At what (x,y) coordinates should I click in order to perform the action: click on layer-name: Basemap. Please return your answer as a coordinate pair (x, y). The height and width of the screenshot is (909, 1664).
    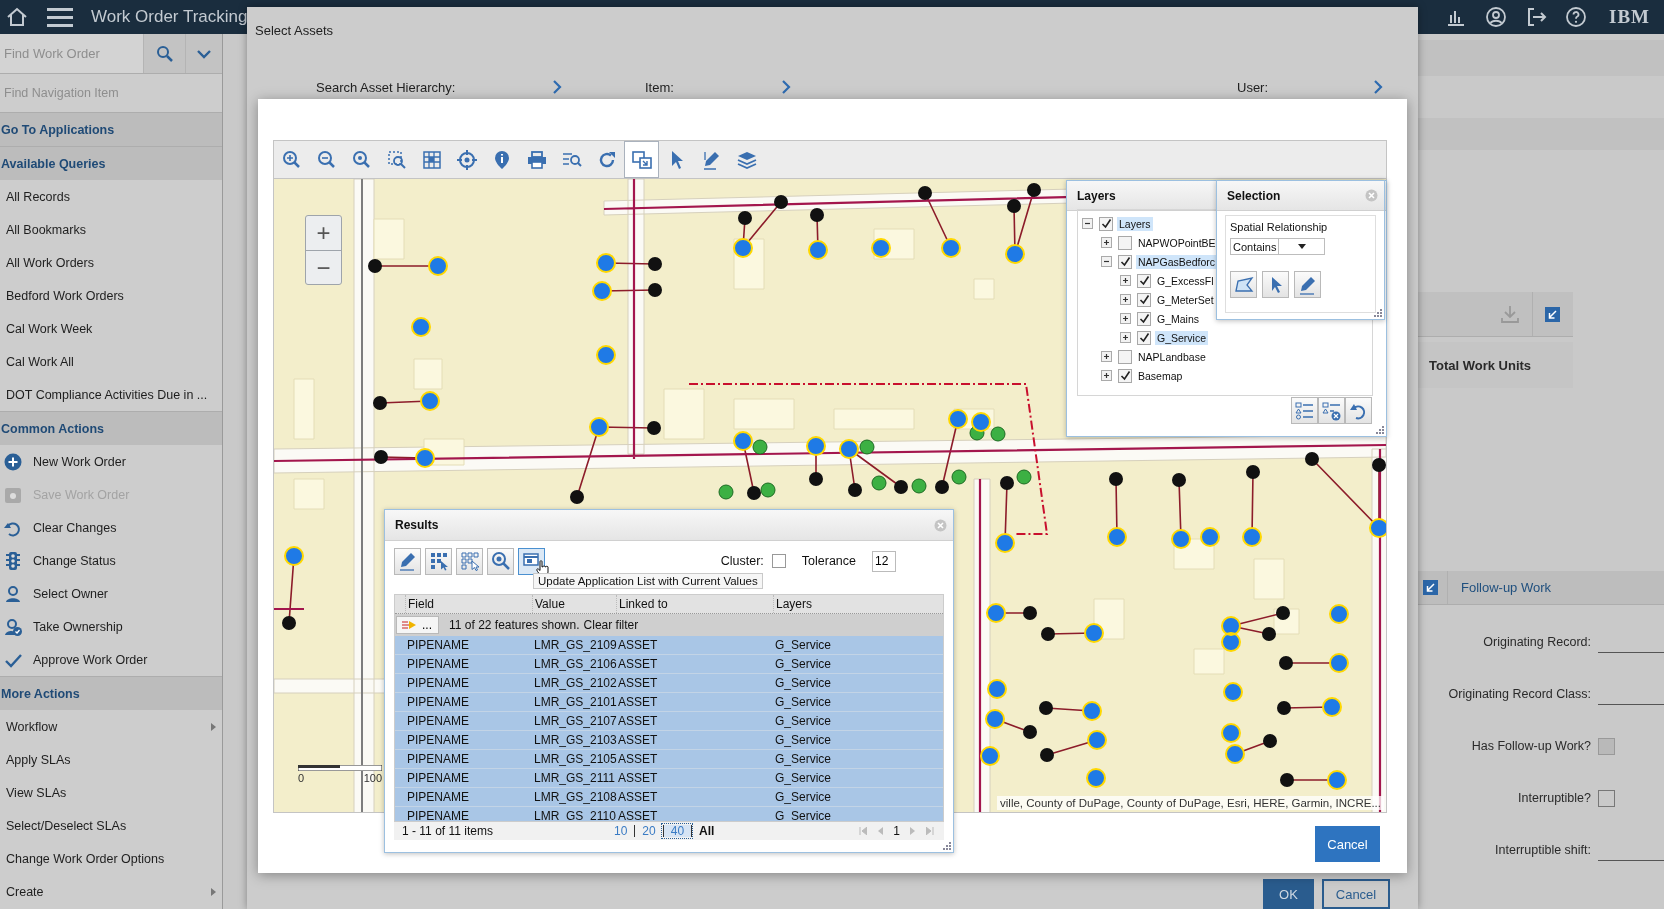
    Looking at the image, I should click on (1160, 375).